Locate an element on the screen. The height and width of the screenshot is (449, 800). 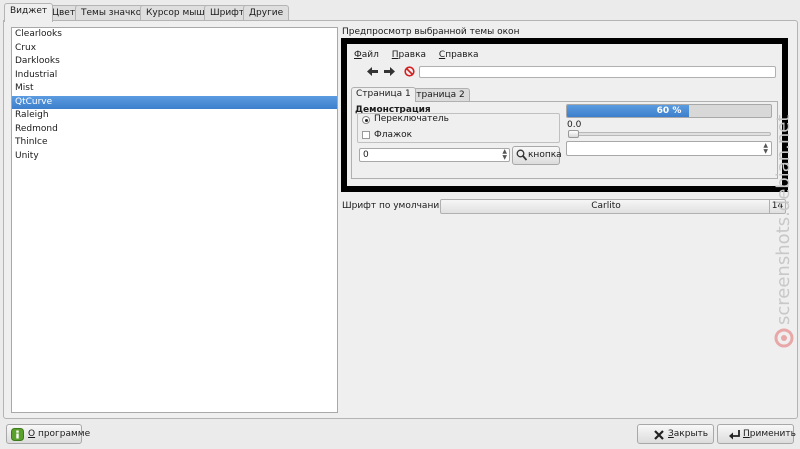
arrow-left-icon is located at coordinates (372, 73).